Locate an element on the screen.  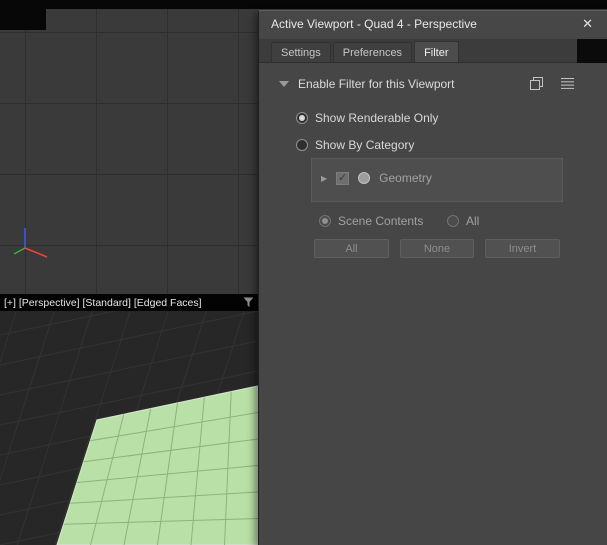
show-by-category-label: Show By Category is located at coordinates (365, 145).